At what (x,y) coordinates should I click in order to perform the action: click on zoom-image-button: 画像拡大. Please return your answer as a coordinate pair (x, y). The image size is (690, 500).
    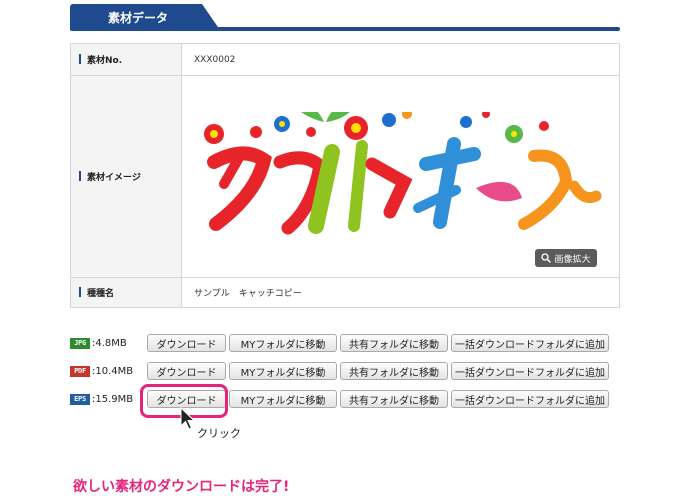
    Looking at the image, I should click on (566, 258).